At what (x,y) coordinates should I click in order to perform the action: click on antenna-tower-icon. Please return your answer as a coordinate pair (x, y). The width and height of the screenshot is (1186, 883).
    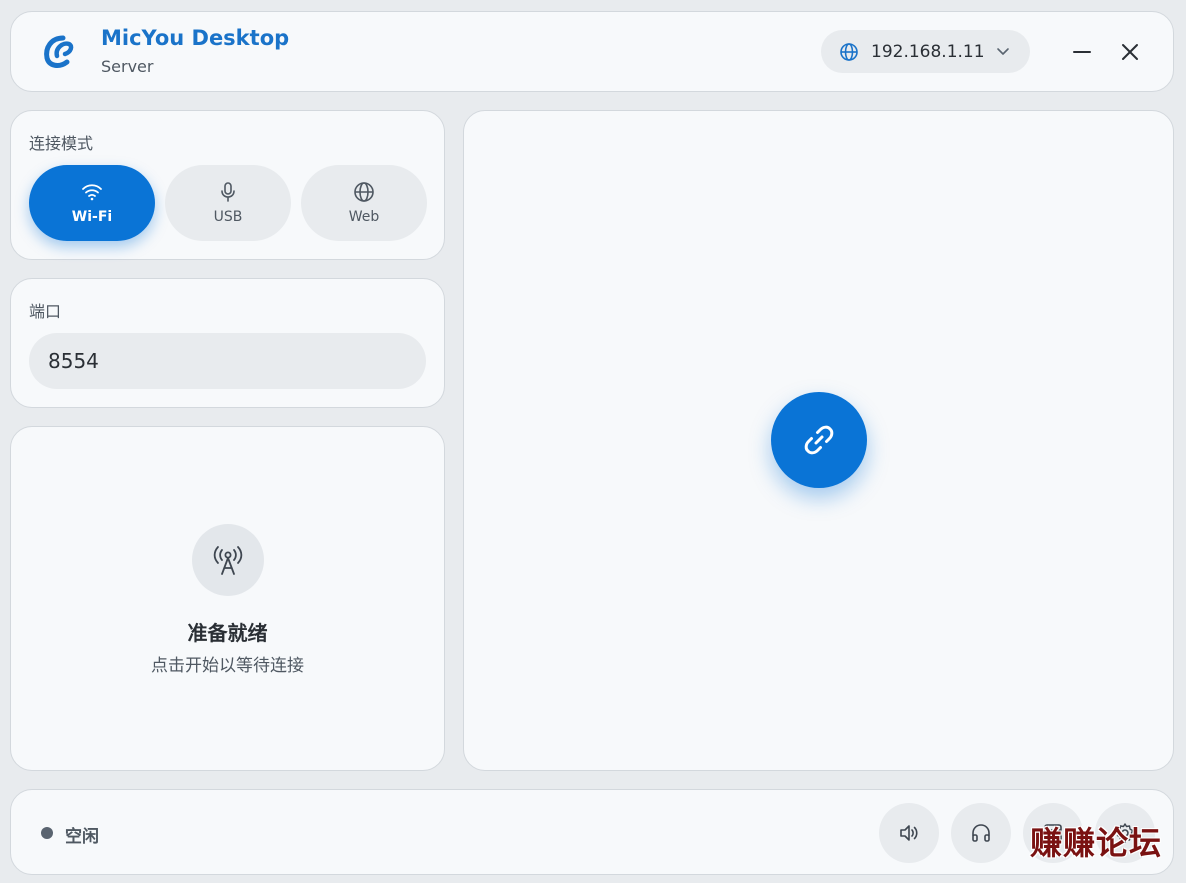
    Looking at the image, I should click on (228, 560).